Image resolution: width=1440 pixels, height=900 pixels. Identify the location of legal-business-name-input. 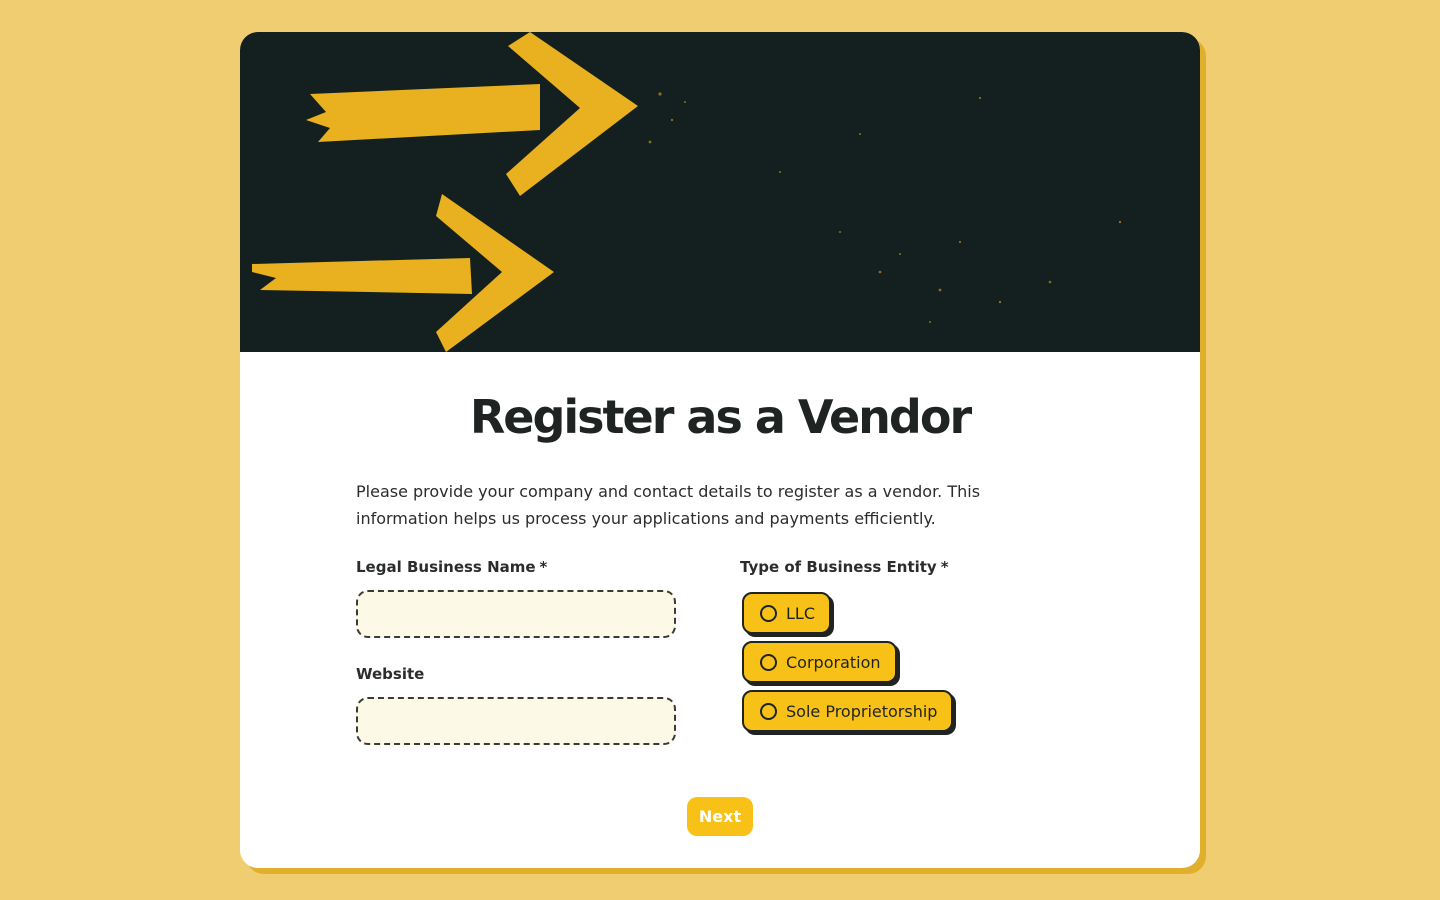
(516, 614).